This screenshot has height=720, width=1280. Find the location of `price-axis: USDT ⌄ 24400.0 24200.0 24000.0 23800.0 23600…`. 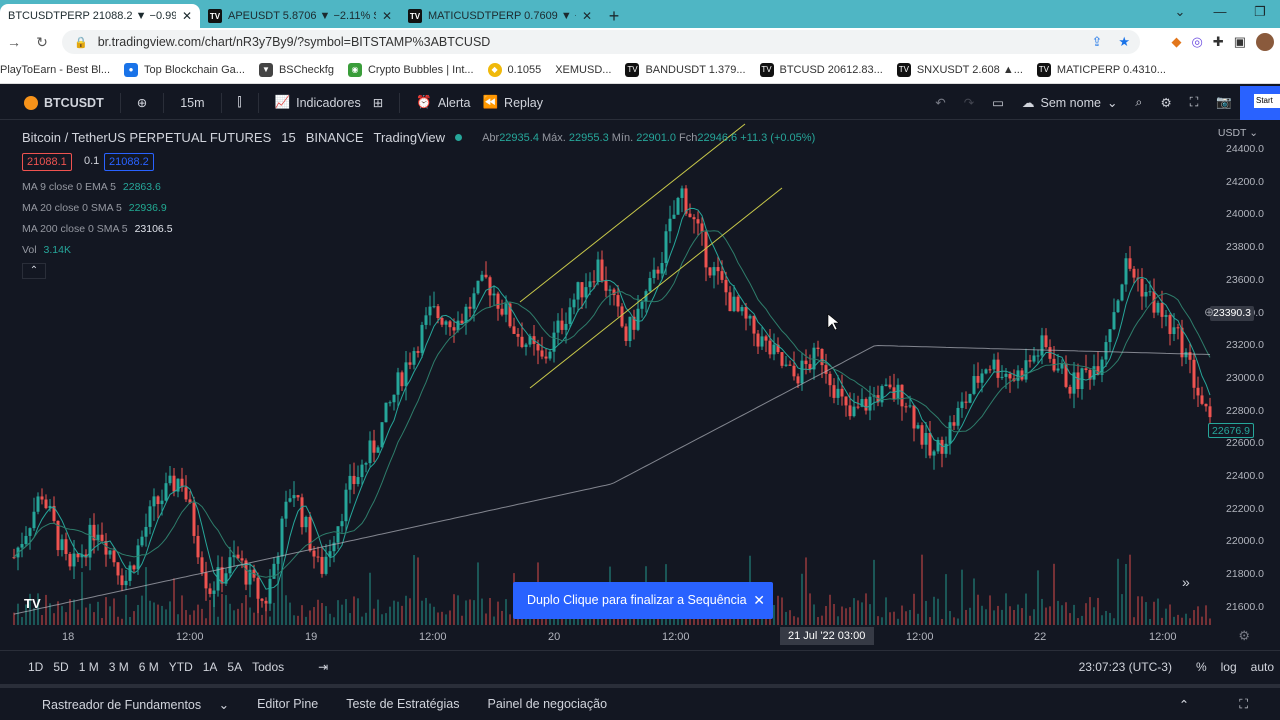

price-axis: USDT ⌄ 24400.0 24200.0 24000.0 23800.0 23600… is located at coordinates (1248, 373).